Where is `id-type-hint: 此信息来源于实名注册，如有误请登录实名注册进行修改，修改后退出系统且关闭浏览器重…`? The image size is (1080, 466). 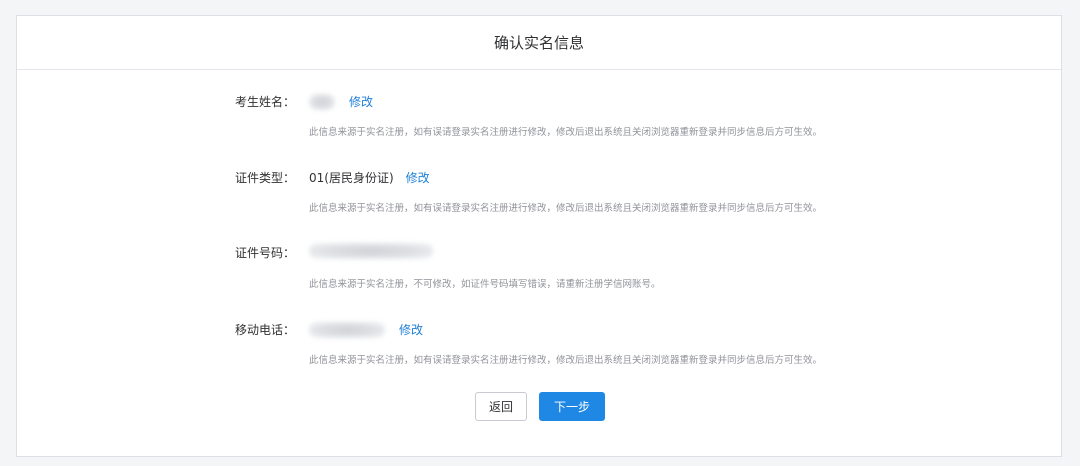
id-type-hint: 此信息来源于实名注册，如有误请登录实名注册进行修改，修改后退出系统且关闭浏览器重… is located at coordinates (566, 208).